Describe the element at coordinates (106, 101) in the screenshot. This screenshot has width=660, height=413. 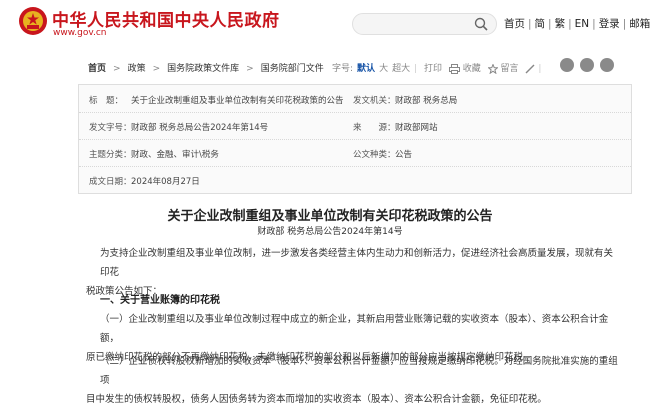
I see `title-label: 标 题：` at that location.